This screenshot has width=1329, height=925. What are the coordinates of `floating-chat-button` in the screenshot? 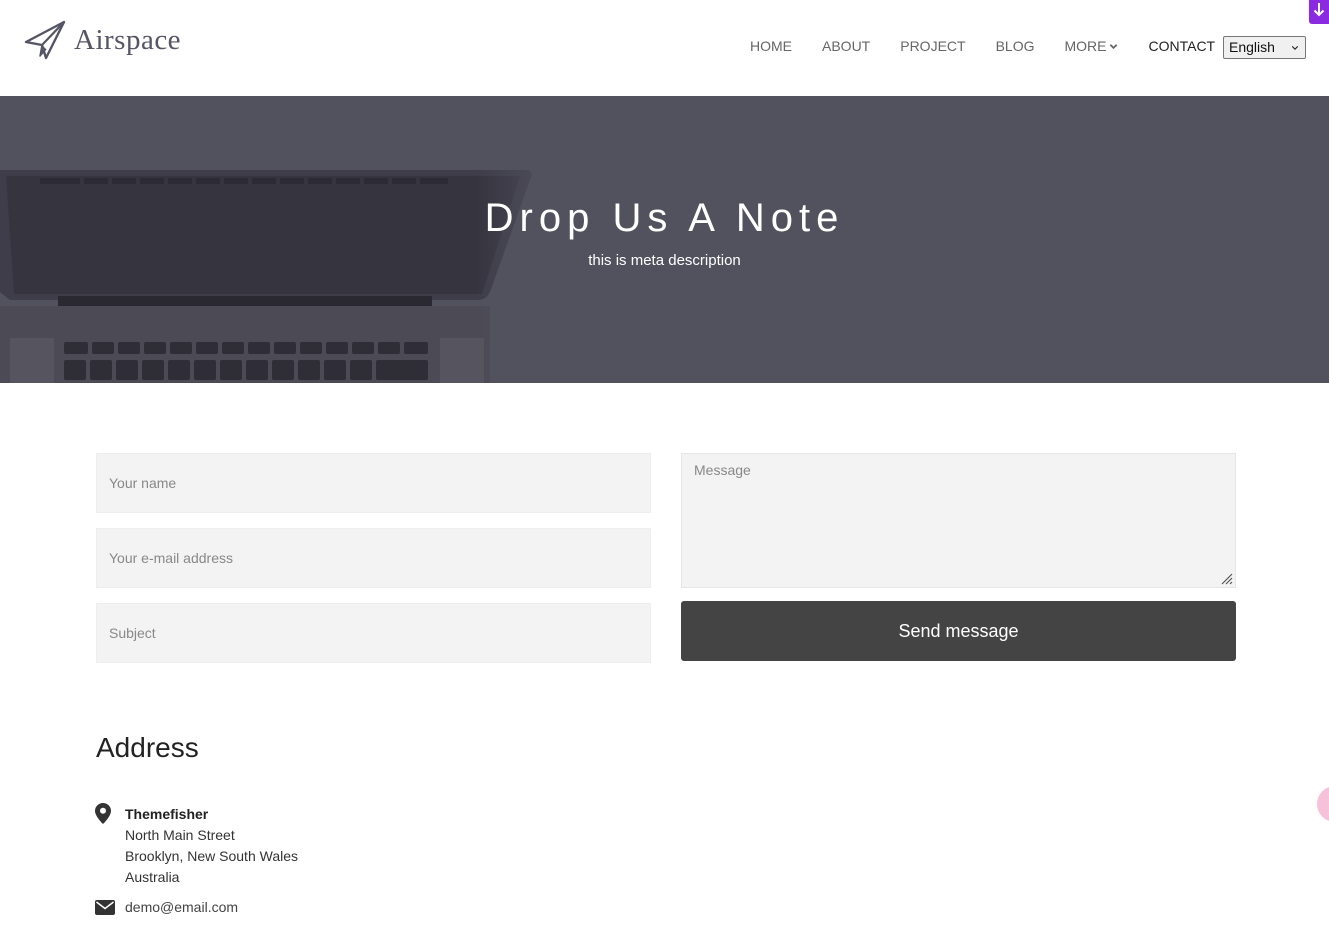 It's located at (1323, 804).